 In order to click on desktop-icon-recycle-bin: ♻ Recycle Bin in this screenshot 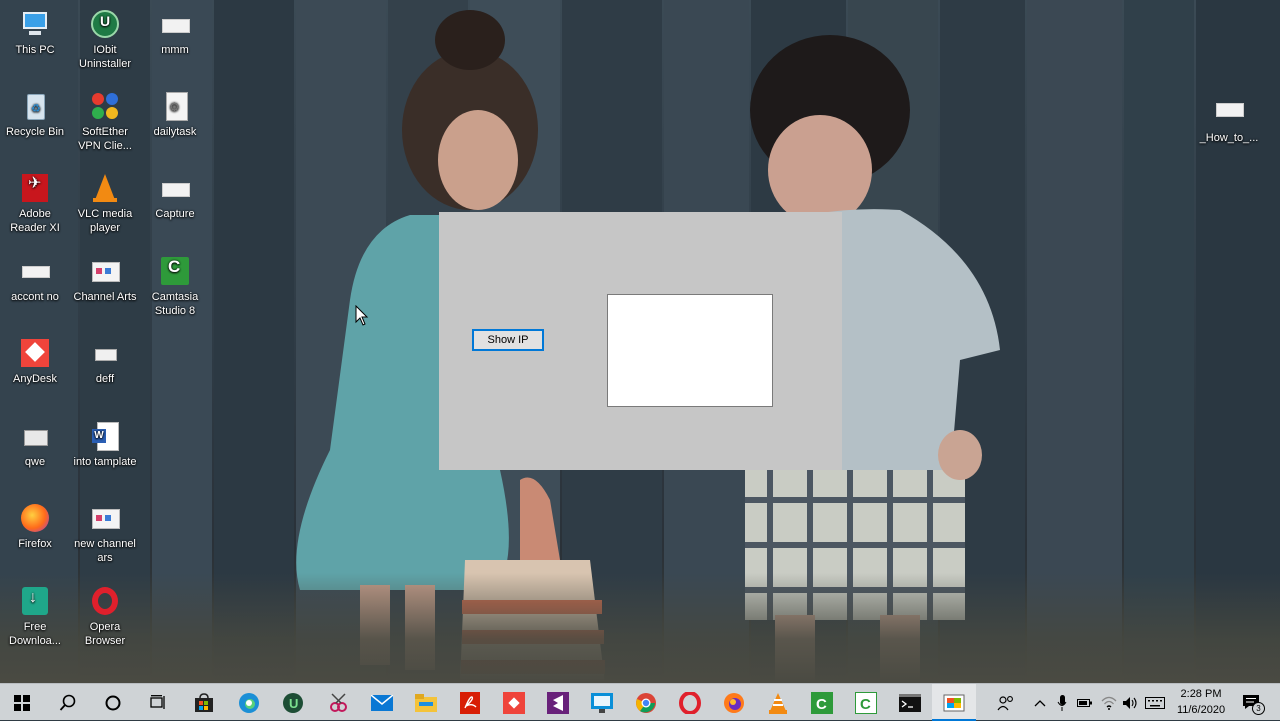, I will do `click(35, 114)`.